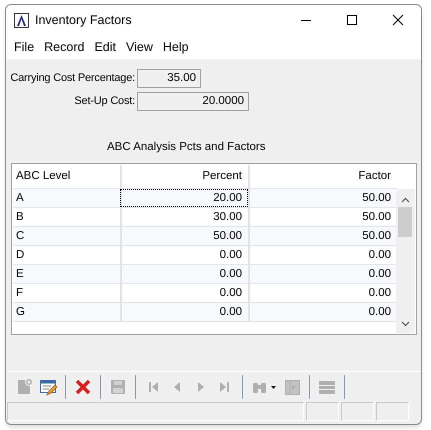  Describe the element at coordinates (66, 274) in the screenshot. I see `table-cell: E` at that location.